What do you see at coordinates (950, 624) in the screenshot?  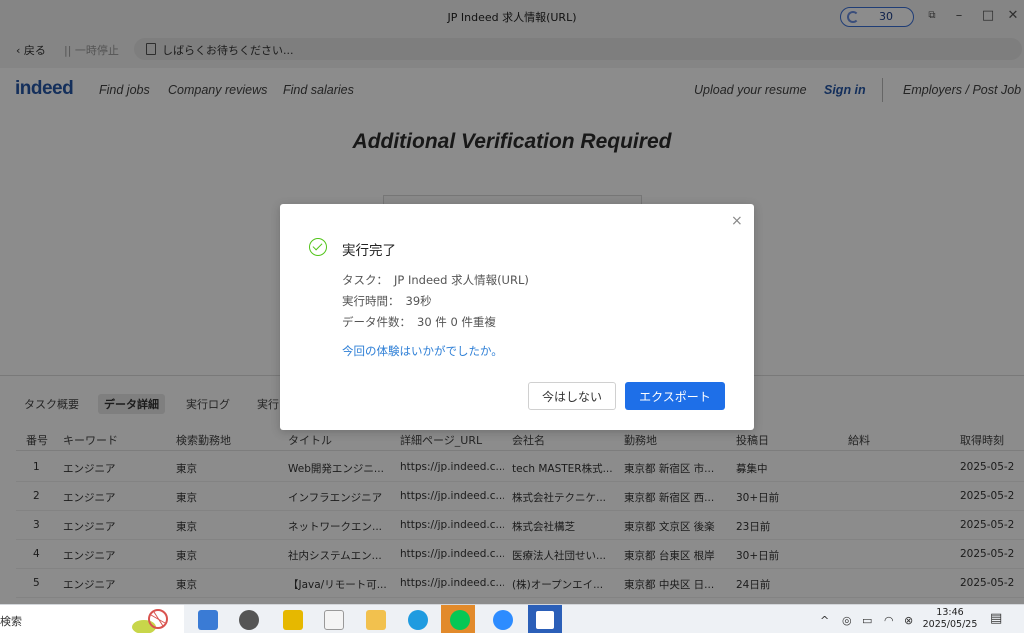 I see `clock-date: 2025/05/25` at bounding box center [950, 624].